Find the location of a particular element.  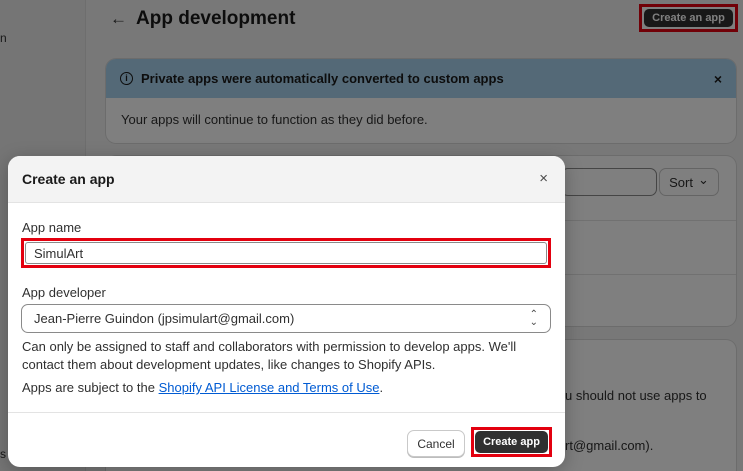

app-developer-label: App developer is located at coordinates (64, 292).